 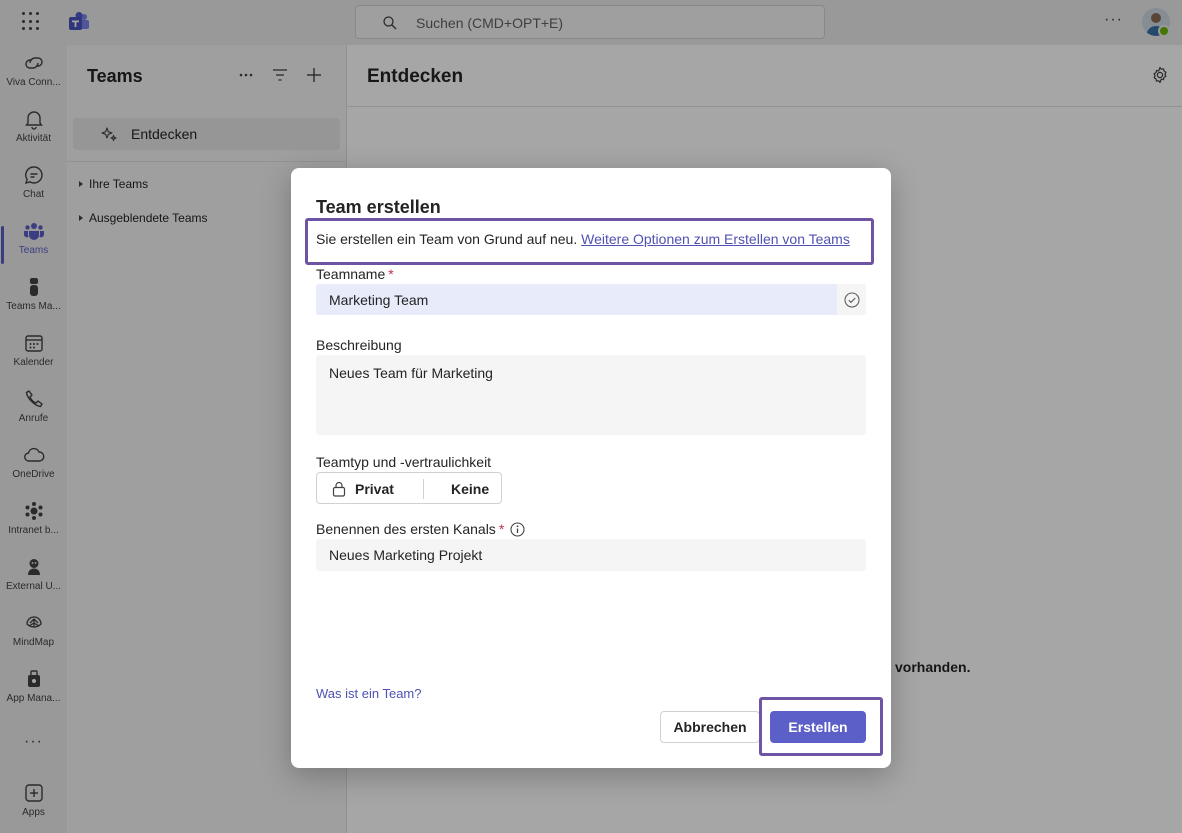 I want to click on cancel-button: Abbrechen, so click(x=710, y=727).